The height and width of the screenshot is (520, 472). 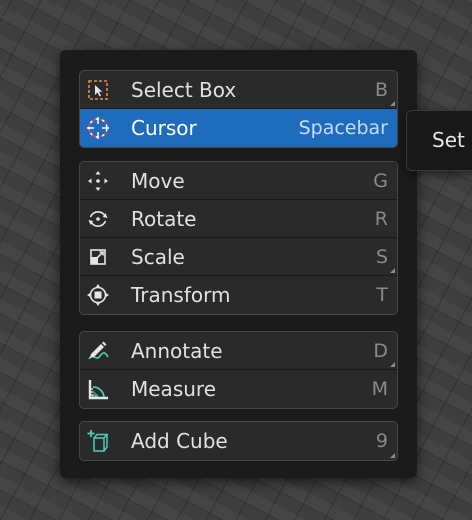 I want to click on select-box-icon, so click(x=98, y=90).